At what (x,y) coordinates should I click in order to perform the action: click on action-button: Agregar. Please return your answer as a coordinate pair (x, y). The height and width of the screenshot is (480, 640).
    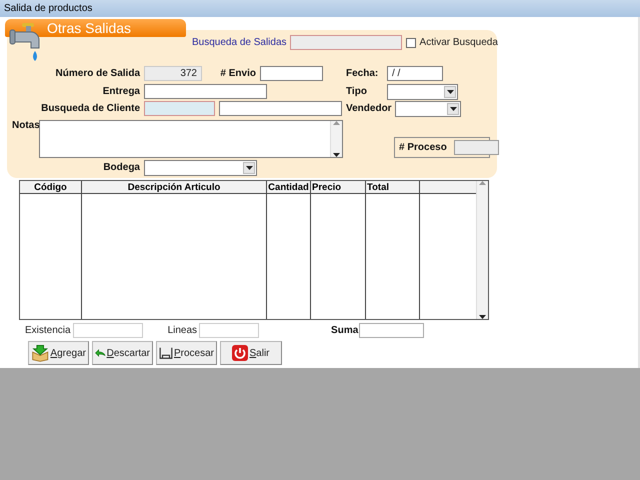
    Looking at the image, I should click on (58, 353).